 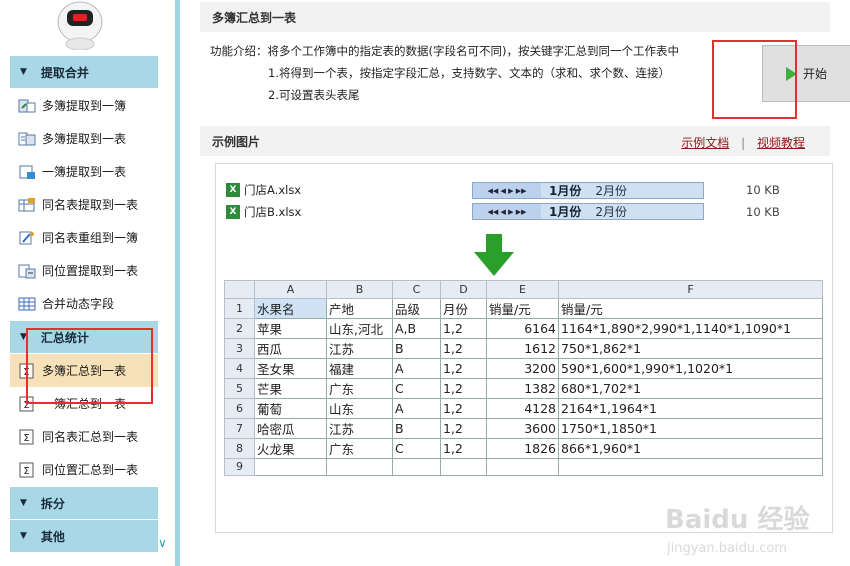 What do you see at coordinates (290, 388) in the screenshot?
I see `table-cell: 芒果` at bounding box center [290, 388].